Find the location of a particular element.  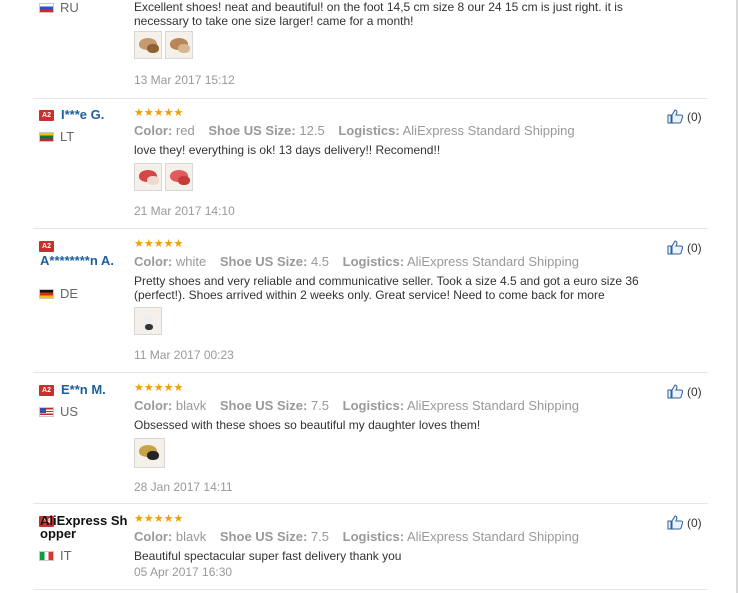

reviewer-name: A********n A. is located at coordinates (82, 260).